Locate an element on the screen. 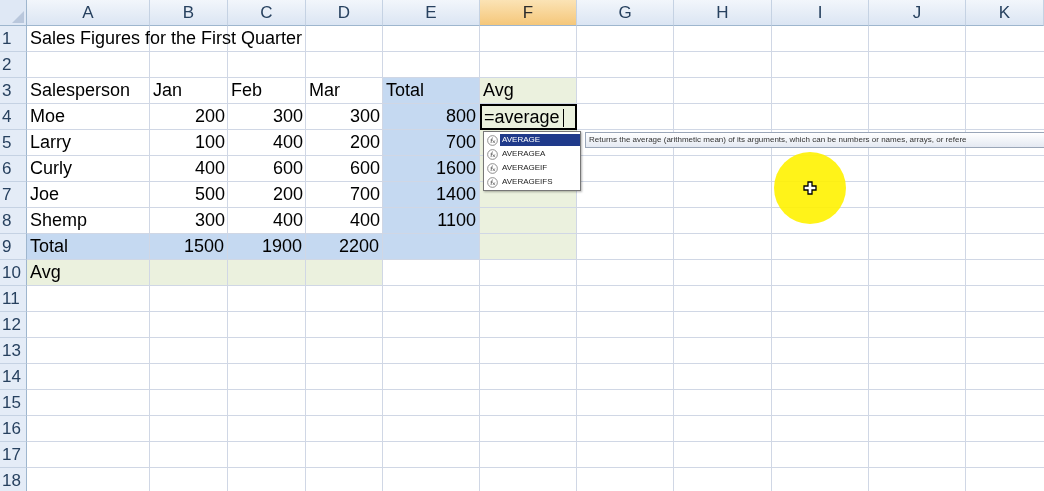 The image size is (1044, 491). row-header: 10 is located at coordinates (13, 273).